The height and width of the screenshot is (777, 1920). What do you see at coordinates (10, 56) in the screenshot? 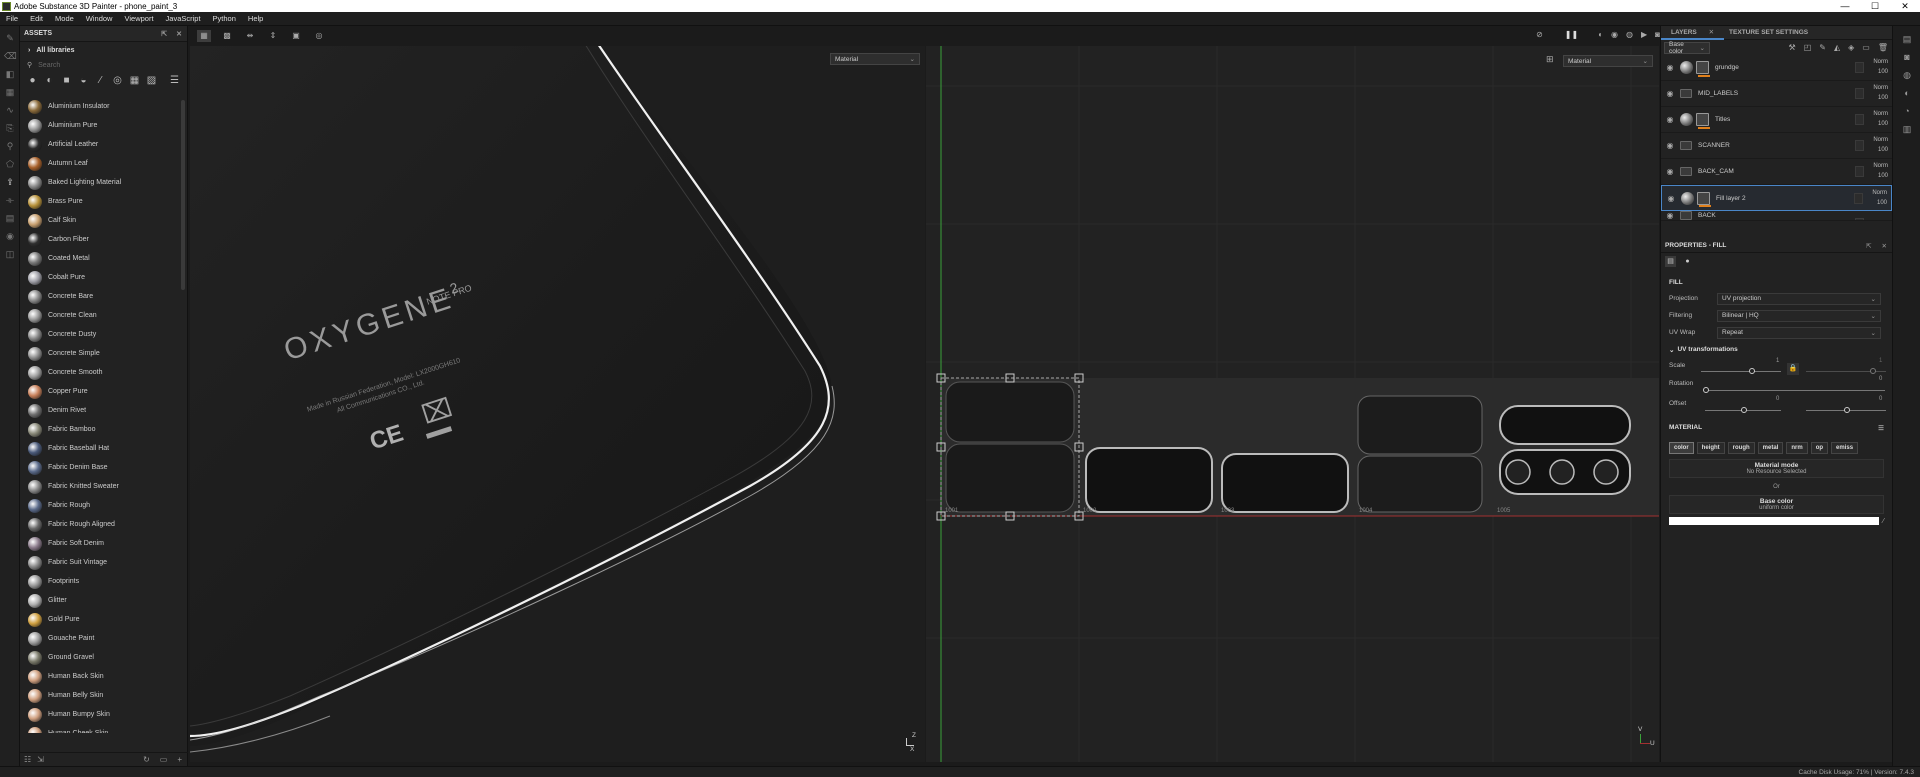
I see `eraser-icon: ⌫` at bounding box center [10, 56].